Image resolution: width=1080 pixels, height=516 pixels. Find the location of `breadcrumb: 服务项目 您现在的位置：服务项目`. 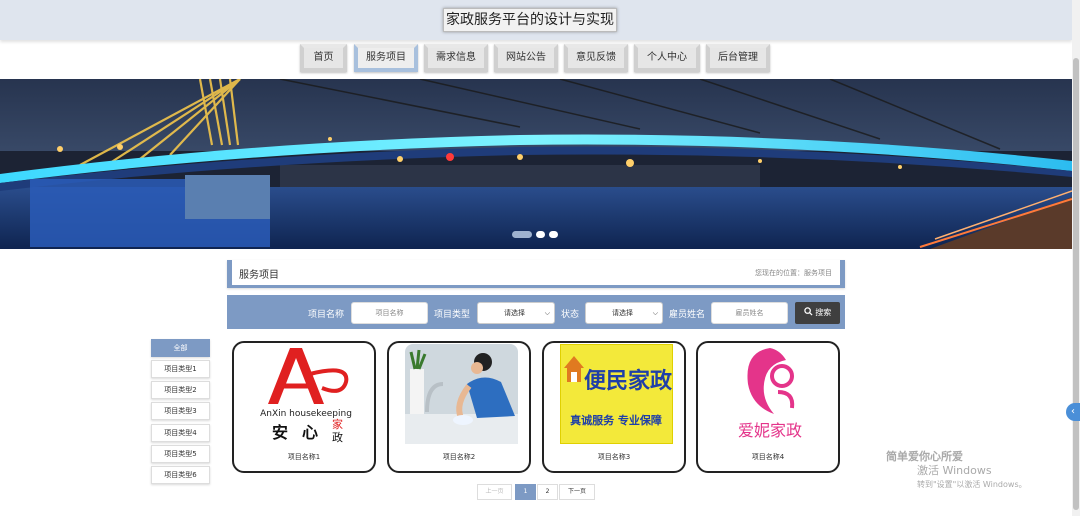

breadcrumb: 服务项目 您现在的位置：服务项目 is located at coordinates (536, 274).